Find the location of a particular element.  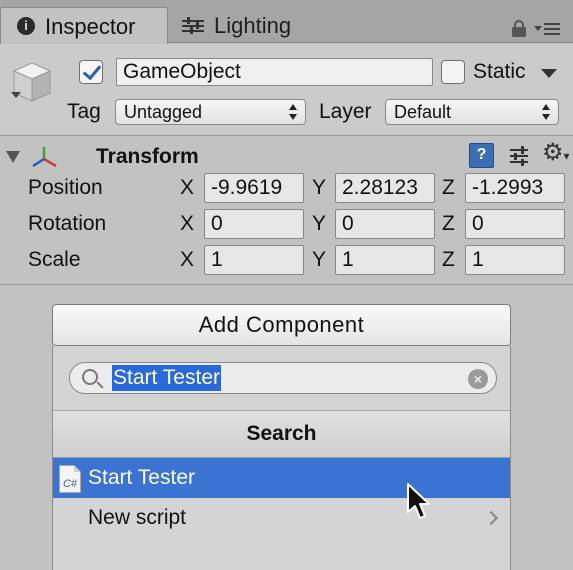

active-checkbox is located at coordinates (91, 72).